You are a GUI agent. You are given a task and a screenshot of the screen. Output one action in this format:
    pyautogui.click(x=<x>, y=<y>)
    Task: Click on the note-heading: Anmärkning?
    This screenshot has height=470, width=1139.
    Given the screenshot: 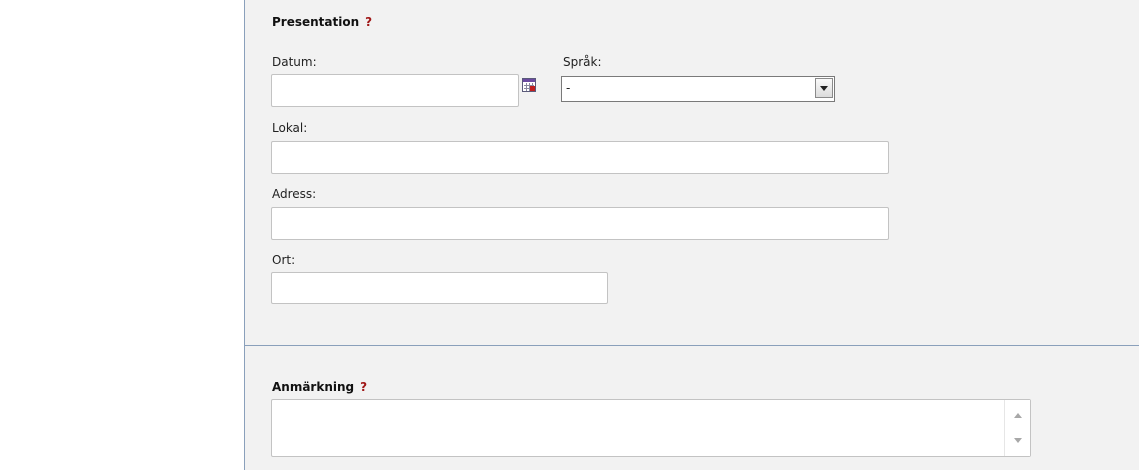 What is the action you would take?
    pyautogui.click(x=319, y=387)
    